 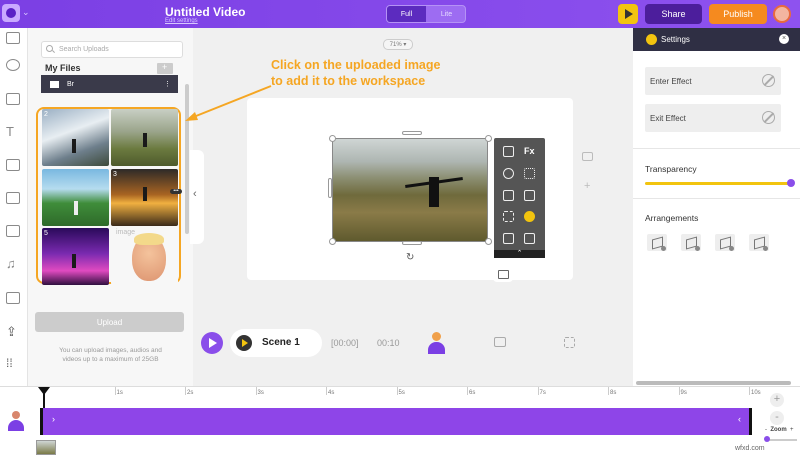 I want to click on select-icon, so click(x=508, y=216).